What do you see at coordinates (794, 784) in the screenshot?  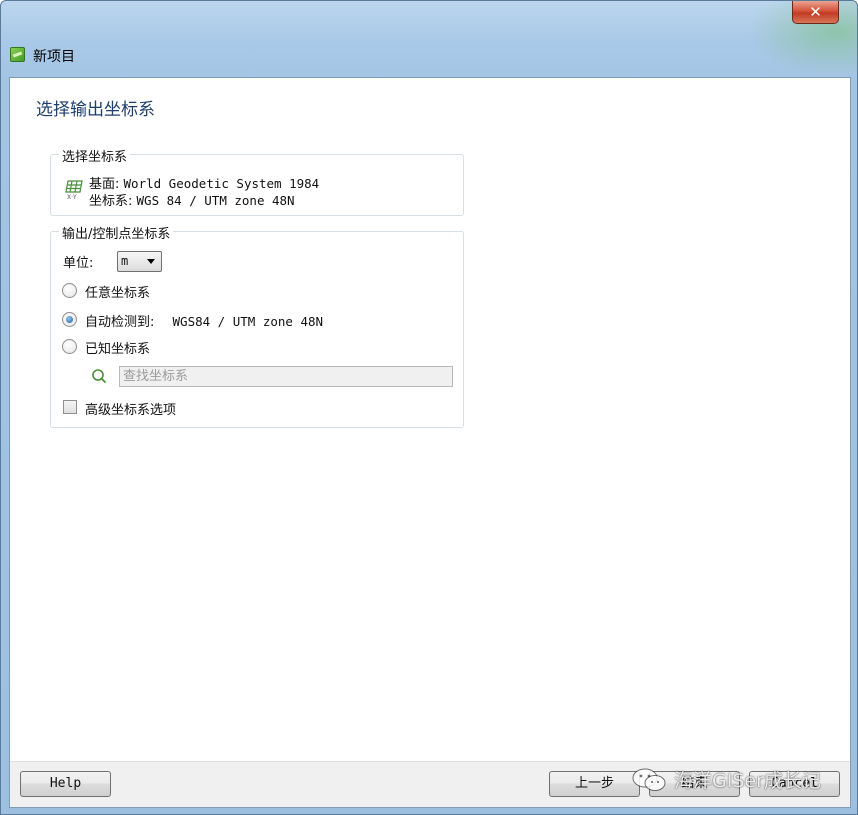 I see `cancel-button: Cancel` at bounding box center [794, 784].